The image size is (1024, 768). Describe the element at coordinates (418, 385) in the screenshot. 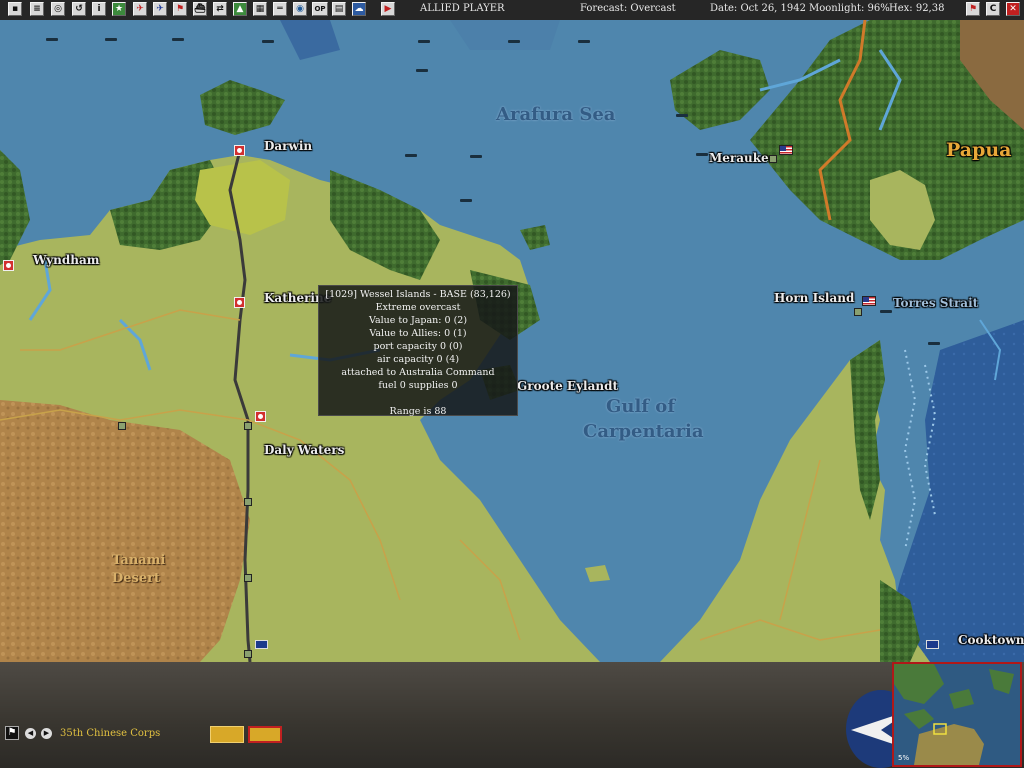

I see `tooltip-fuel-supplies: fuel 0 supplies 0` at that location.